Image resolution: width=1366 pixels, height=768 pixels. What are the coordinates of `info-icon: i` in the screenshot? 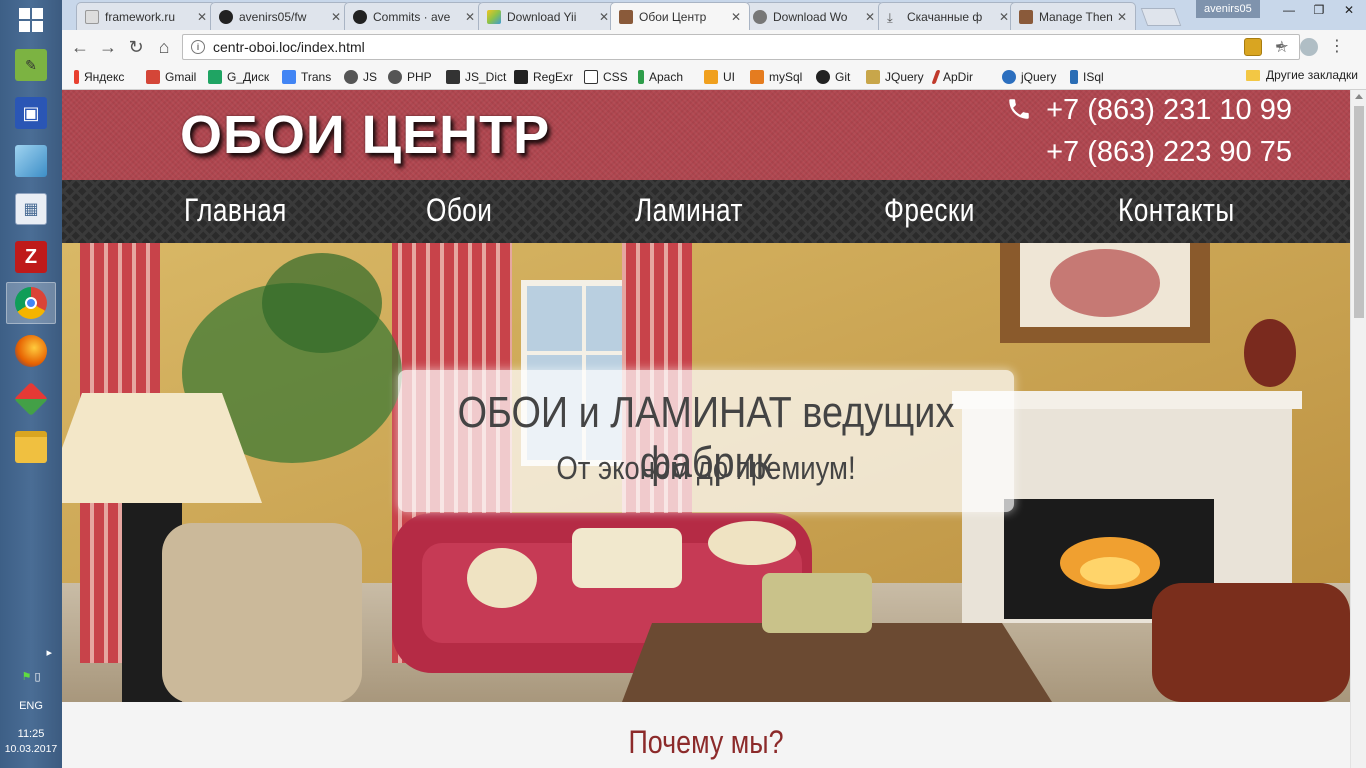 It's located at (198, 47).